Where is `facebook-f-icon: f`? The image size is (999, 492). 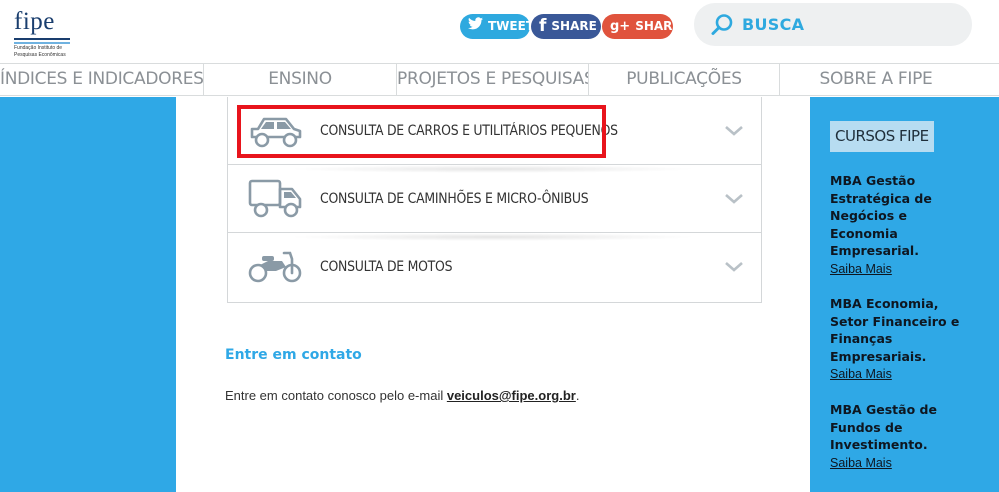 facebook-f-icon: f is located at coordinates (543, 26).